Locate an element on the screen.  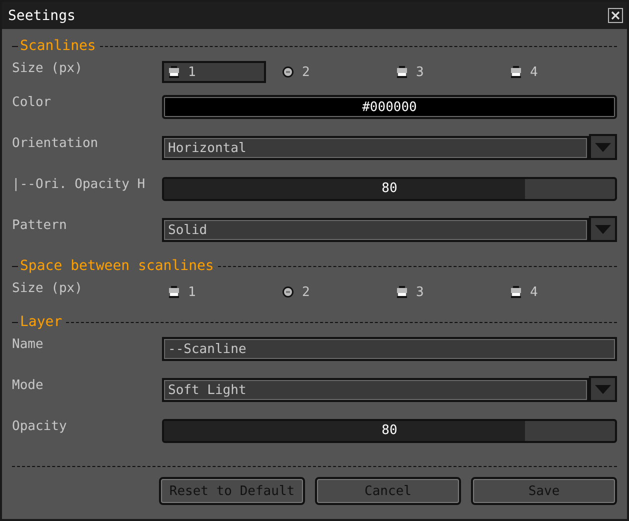
dropdown-field: Soft Light is located at coordinates (375, 390).